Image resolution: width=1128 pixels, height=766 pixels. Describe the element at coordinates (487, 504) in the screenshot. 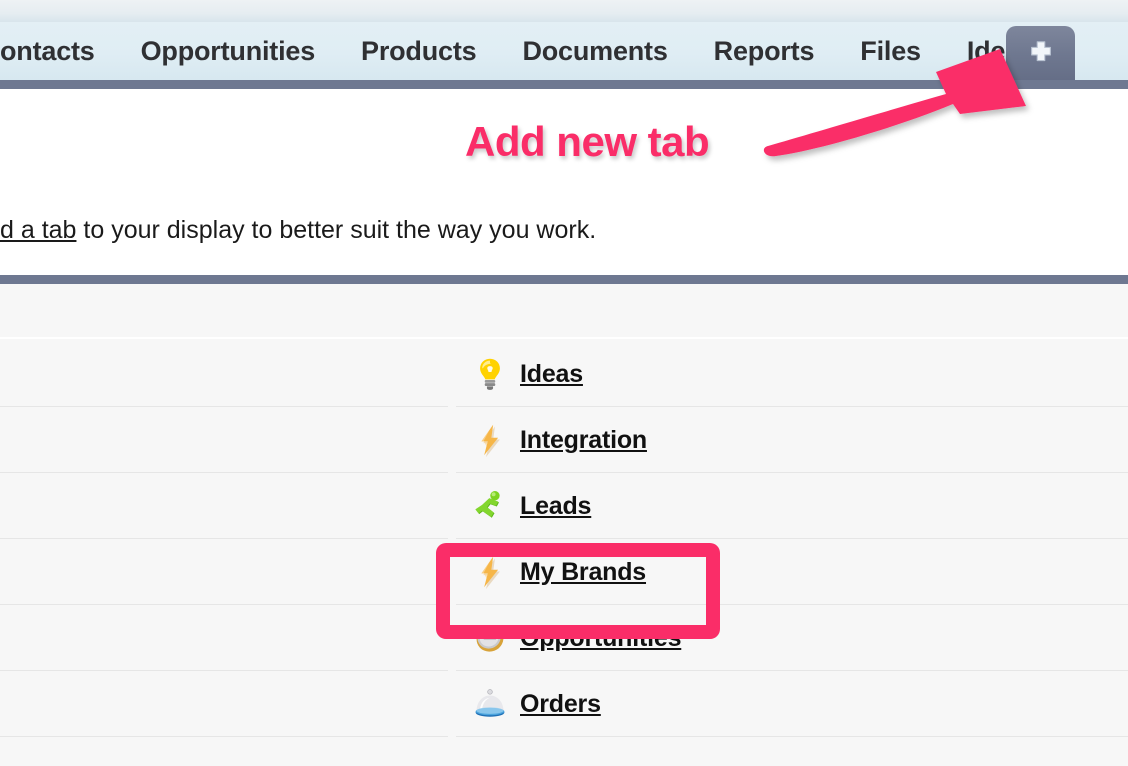

I see `running-person-icon` at that location.